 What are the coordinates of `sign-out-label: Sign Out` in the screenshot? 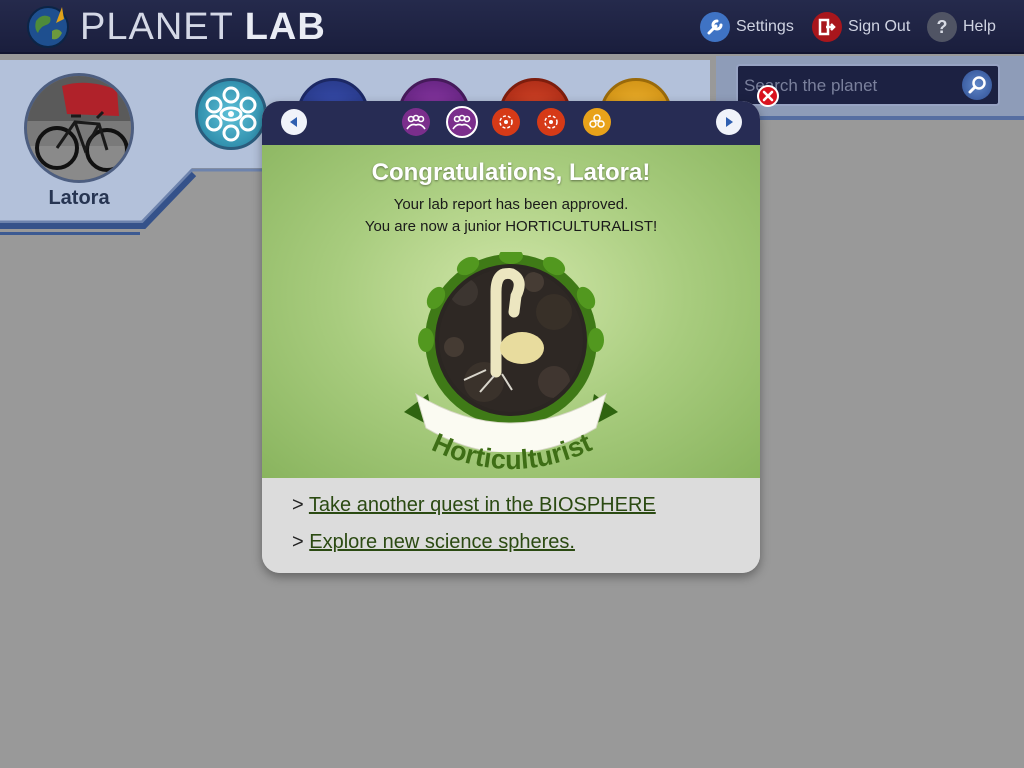 It's located at (879, 26).